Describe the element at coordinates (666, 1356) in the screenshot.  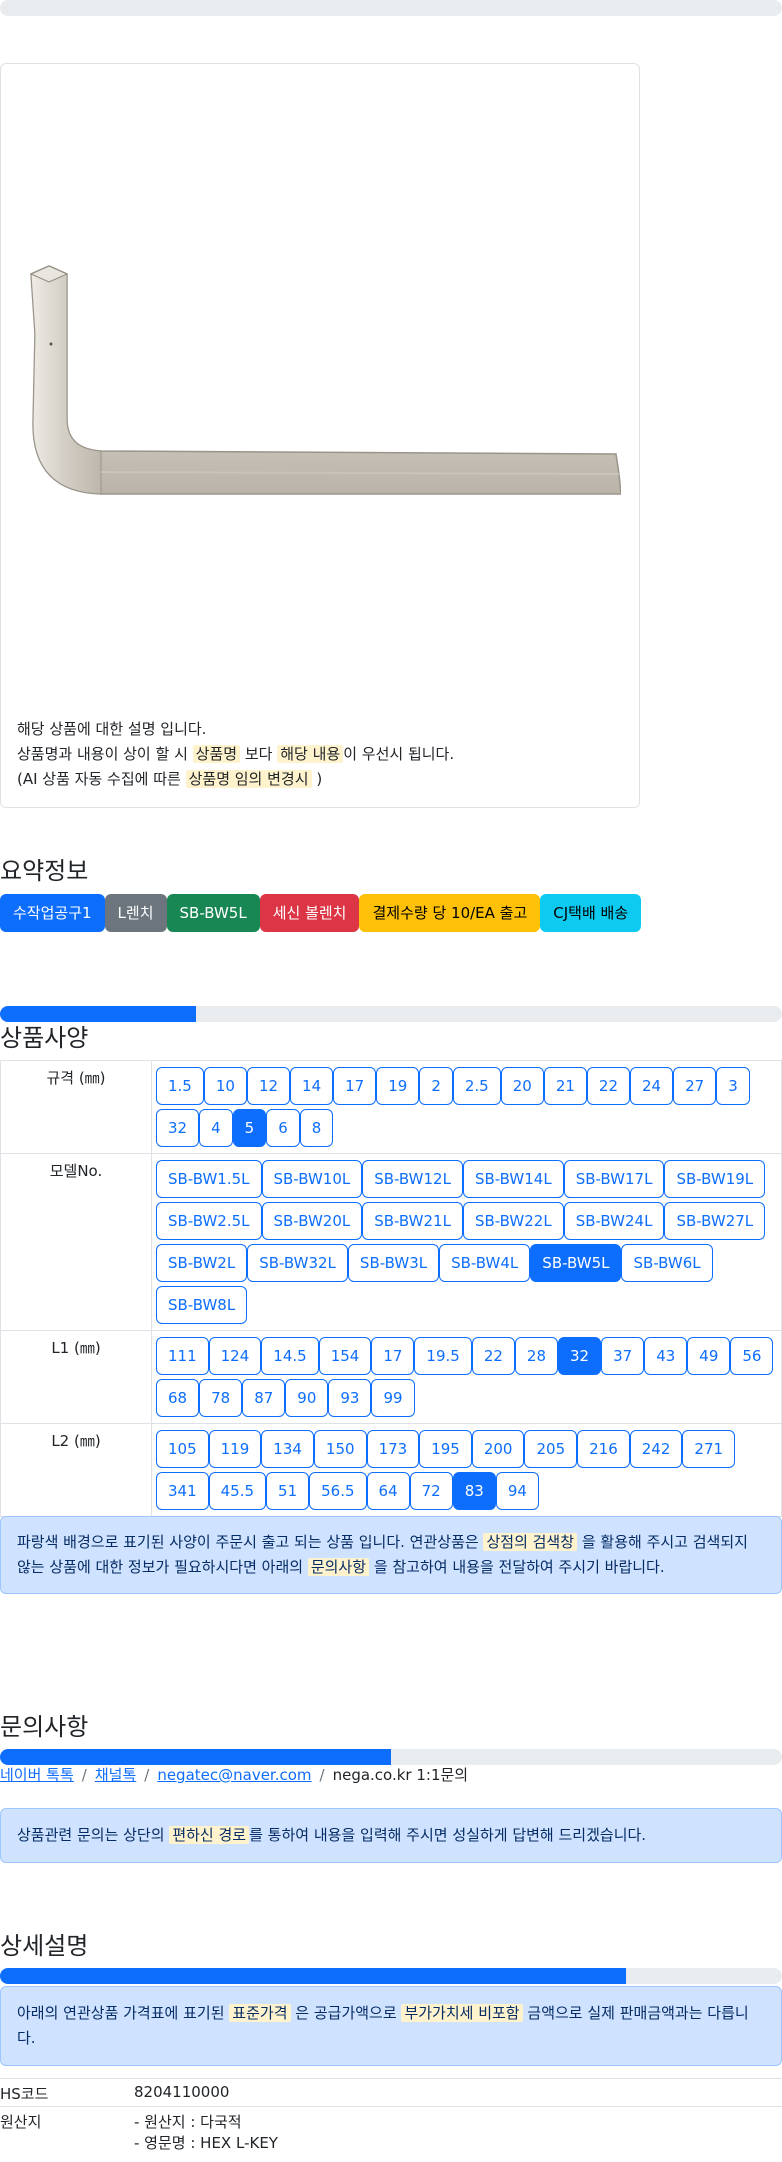
I see `spec-option-button: 43` at that location.